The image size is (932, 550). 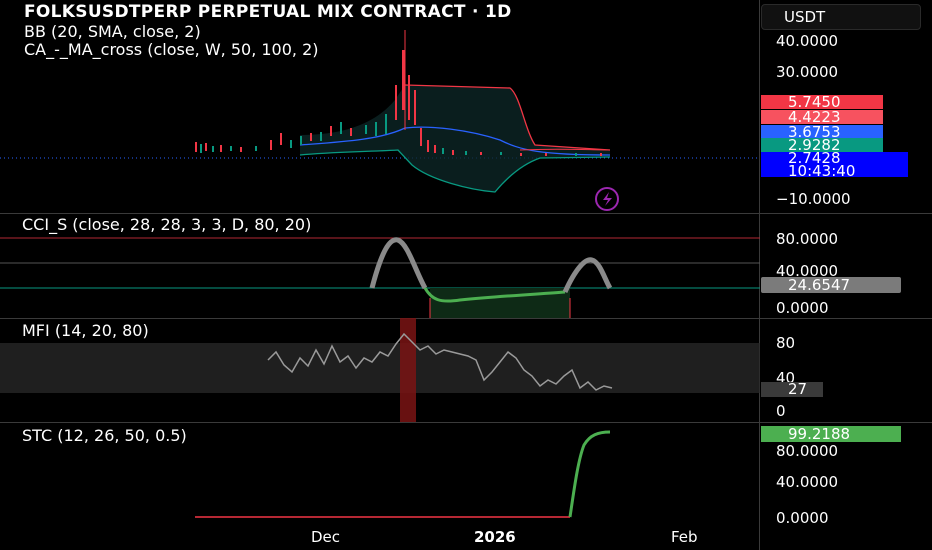 What do you see at coordinates (813, 199) in the screenshot?
I see `price-axis-label: −10.0000` at bounding box center [813, 199].